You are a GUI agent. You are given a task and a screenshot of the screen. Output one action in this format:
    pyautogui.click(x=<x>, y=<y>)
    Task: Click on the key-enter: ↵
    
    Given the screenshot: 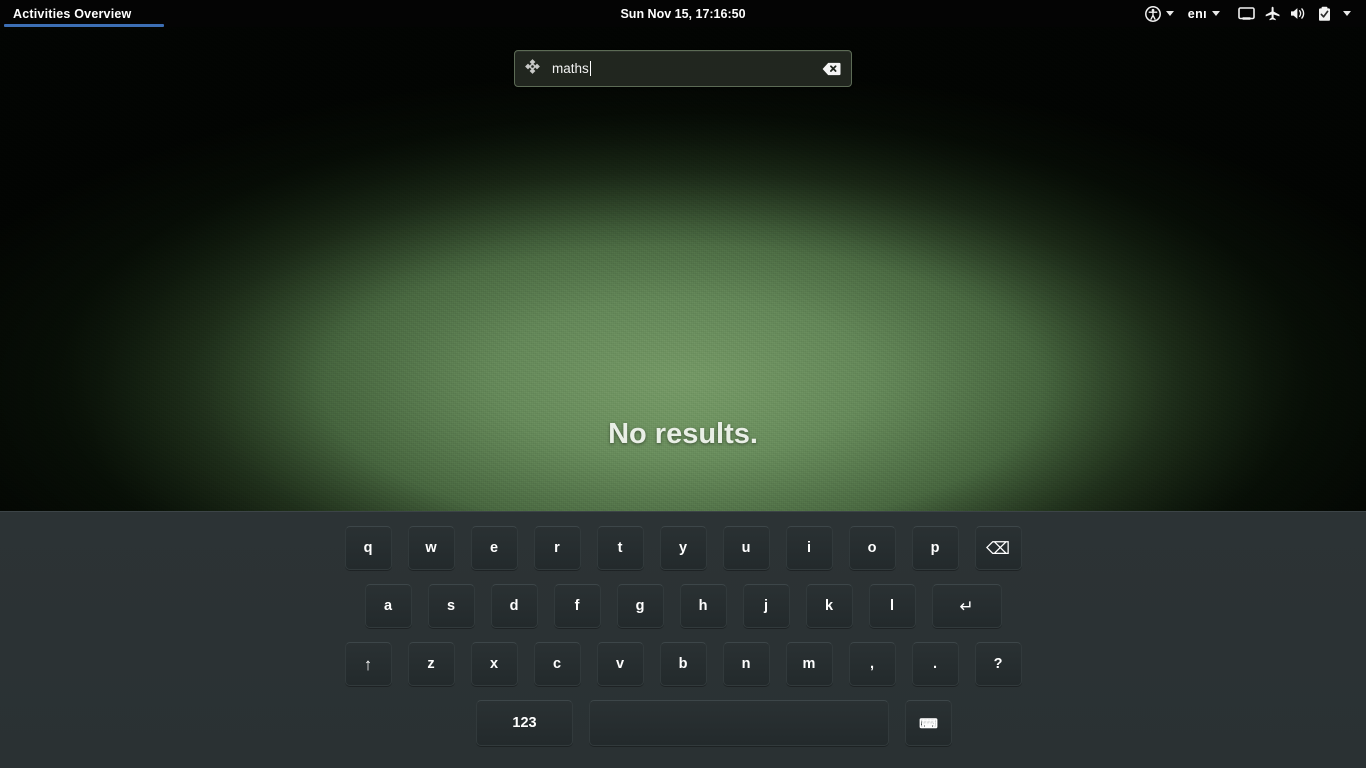 What is the action you would take?
    pyautogui.click(x=966, y=606)
    